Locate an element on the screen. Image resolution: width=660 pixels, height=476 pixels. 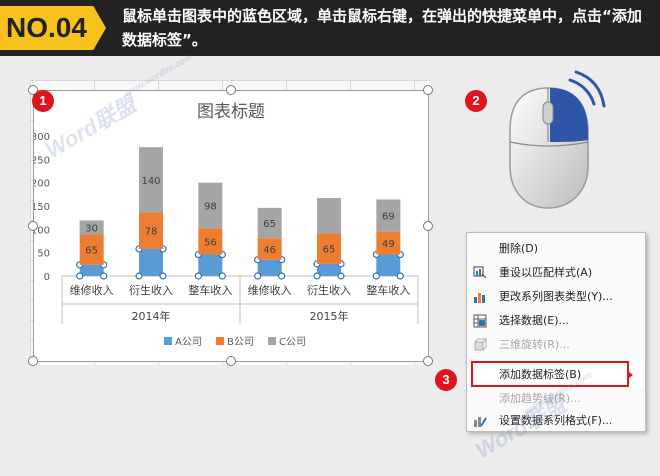
menu-item-label: 删除(D) is located at coordinates (519, 248).